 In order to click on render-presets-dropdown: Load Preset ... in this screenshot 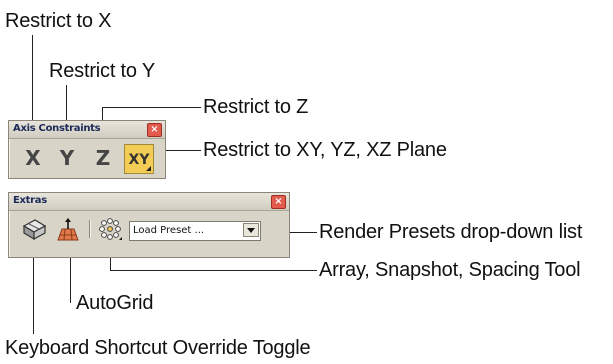, I will do `click(195, 231)`.